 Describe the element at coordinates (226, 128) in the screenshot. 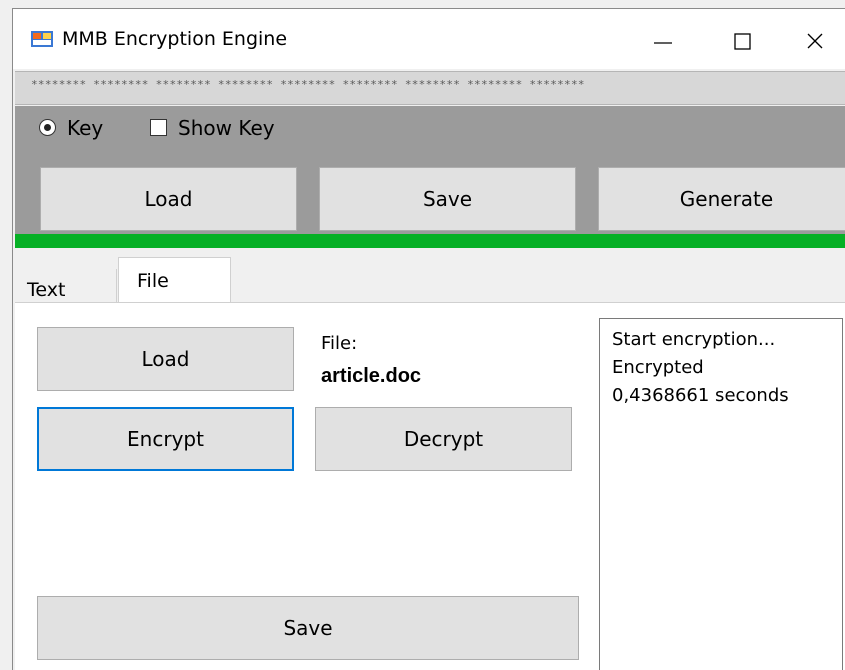

I see `show-key-label: Show Key` at that location.